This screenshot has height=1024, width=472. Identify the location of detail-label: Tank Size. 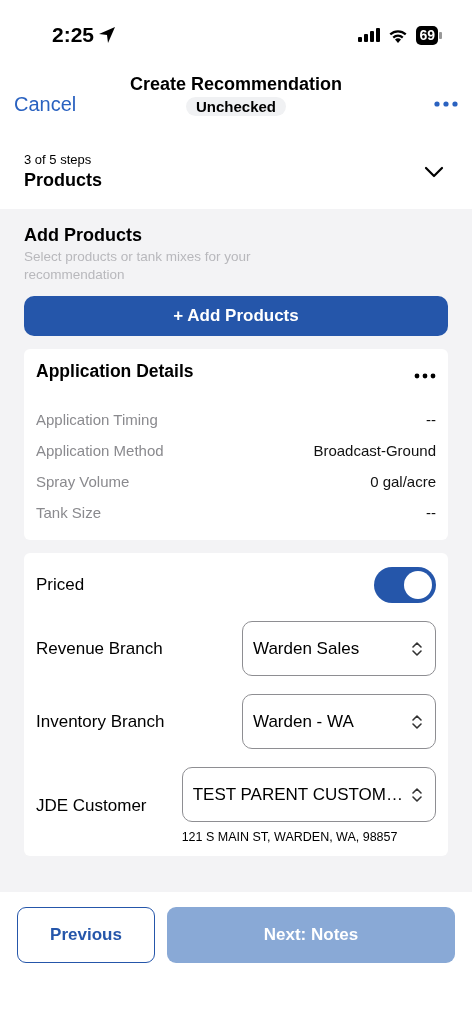
(69, 512).